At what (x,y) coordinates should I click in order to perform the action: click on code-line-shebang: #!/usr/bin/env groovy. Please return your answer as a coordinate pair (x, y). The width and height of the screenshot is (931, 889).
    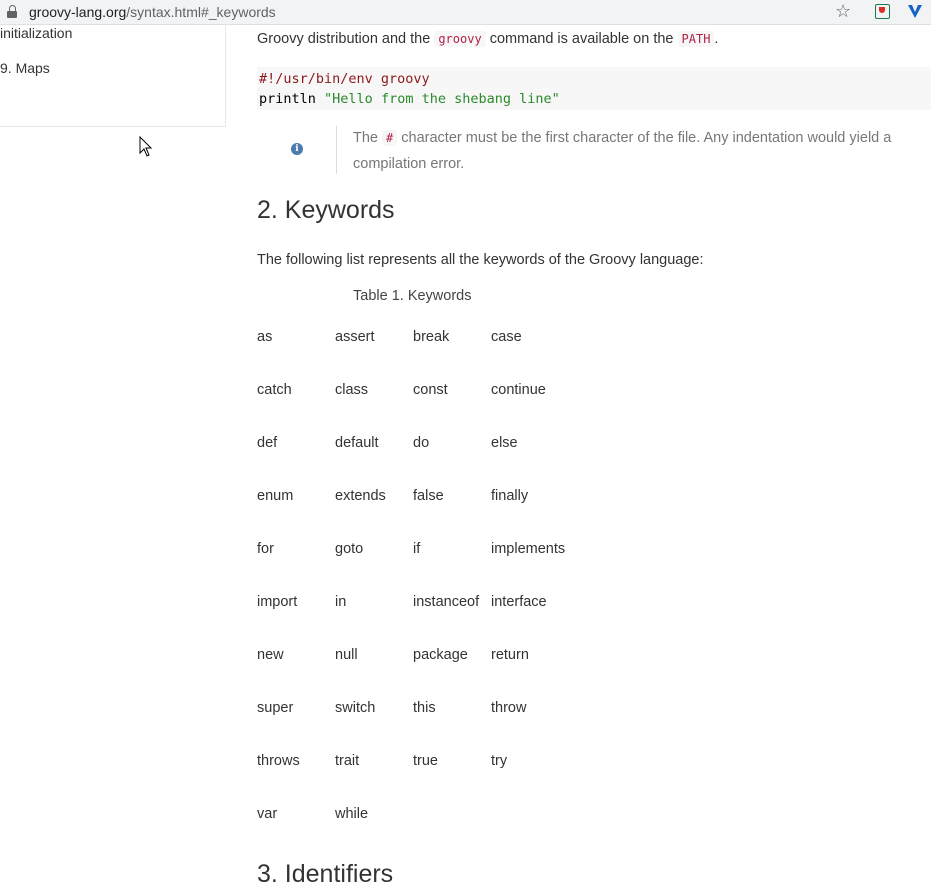
    Looking at the image, I should click on (344, 79).